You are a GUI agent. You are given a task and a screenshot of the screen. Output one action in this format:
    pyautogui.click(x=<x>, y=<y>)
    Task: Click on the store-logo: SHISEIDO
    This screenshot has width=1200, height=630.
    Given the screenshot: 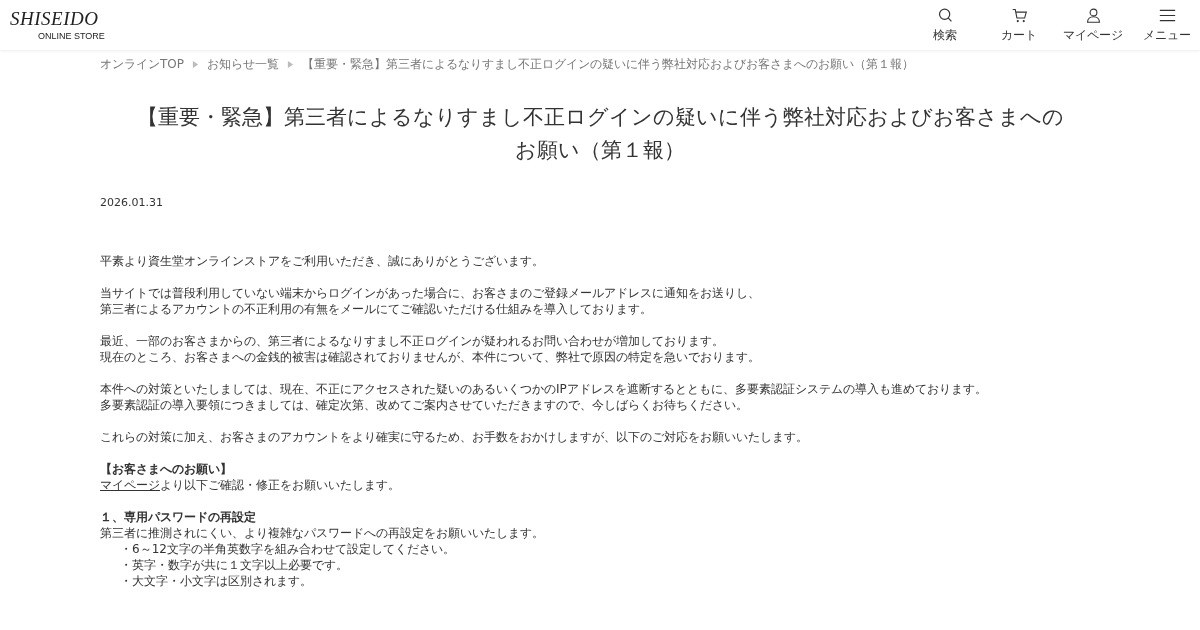 What is the action you would take?
    pyautogui.click(x=54, y=18)
    